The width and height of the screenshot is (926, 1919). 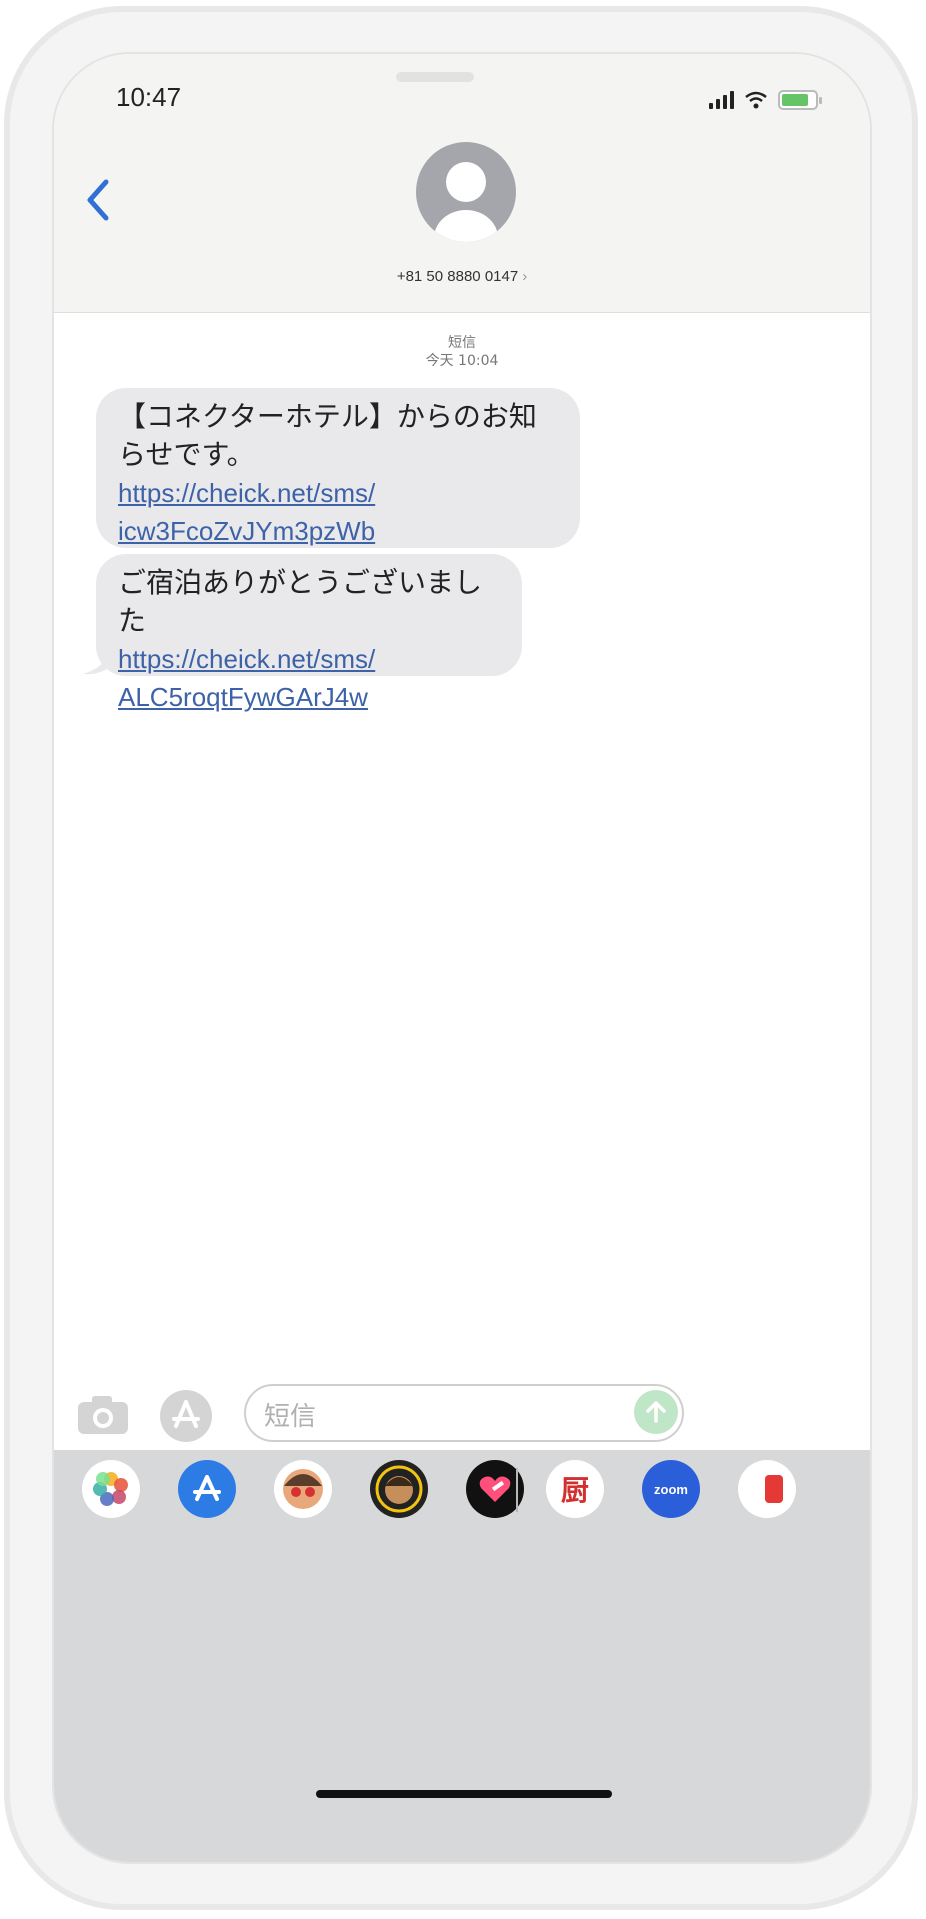 I want to click on contact-avatar, so click(x=466, y=192).